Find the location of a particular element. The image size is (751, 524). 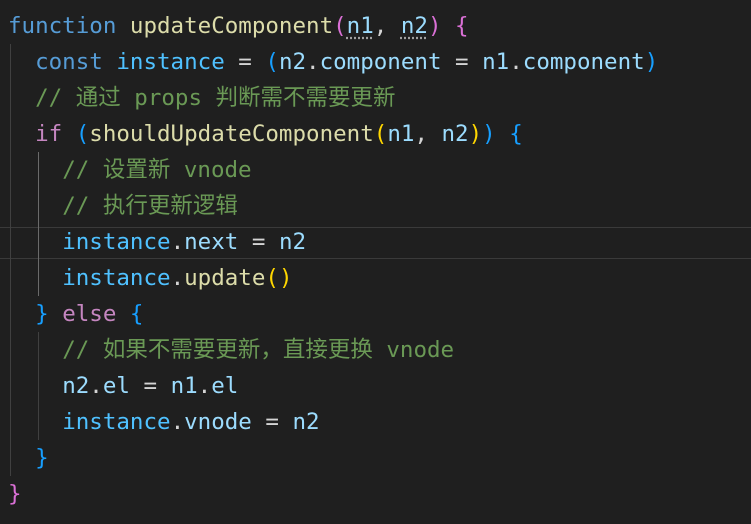

code-line-text: n2.el = n1.el is located at coordinates (123, 386).